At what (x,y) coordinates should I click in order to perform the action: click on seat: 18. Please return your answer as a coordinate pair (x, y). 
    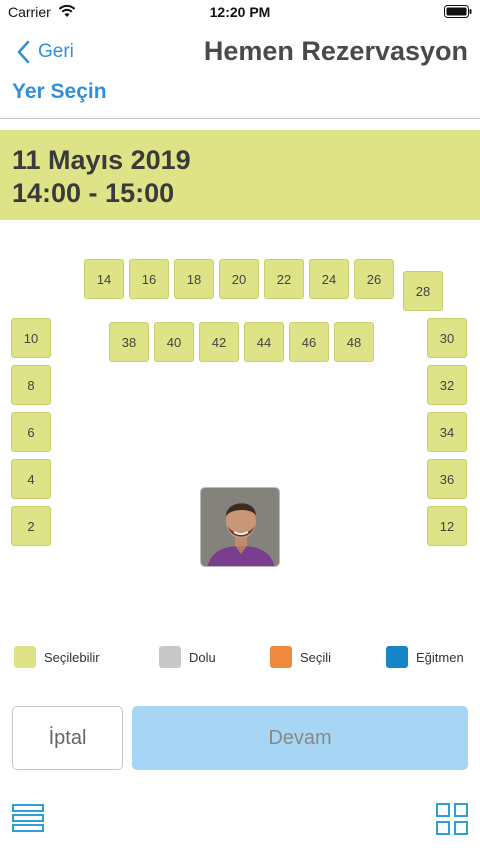
    Looking at the image, I should click on (194, 279).